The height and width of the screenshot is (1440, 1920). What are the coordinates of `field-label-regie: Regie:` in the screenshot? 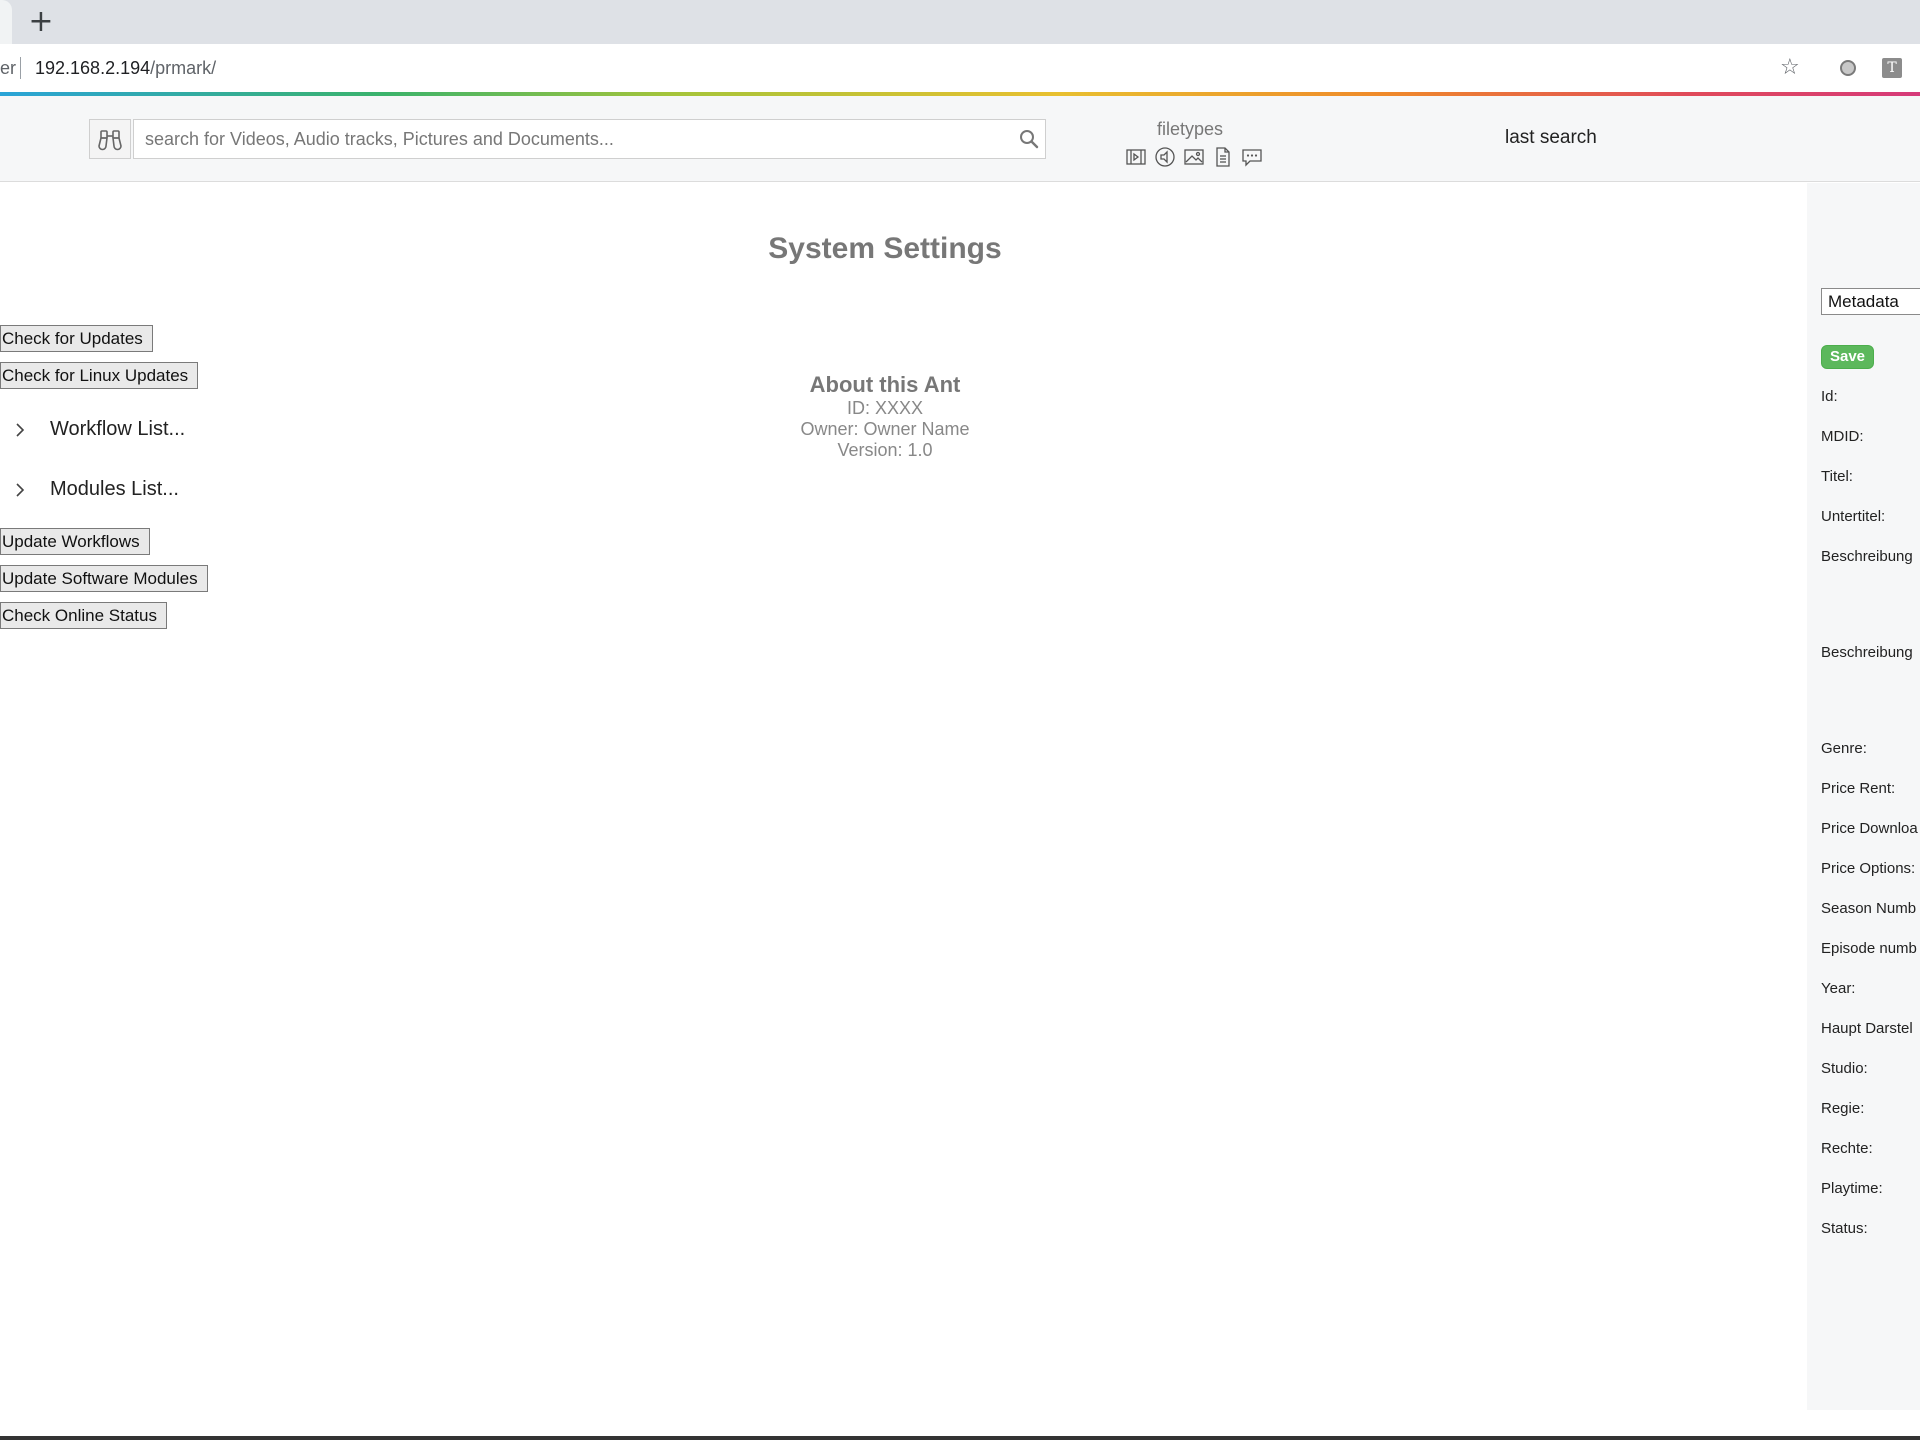 It's located at (1843, 1108).